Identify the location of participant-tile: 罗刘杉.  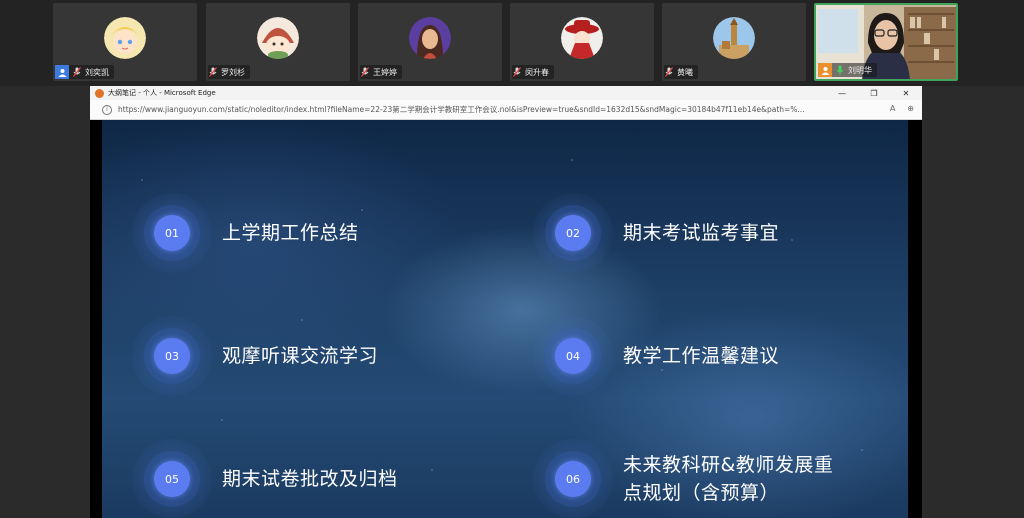
(278, 42).